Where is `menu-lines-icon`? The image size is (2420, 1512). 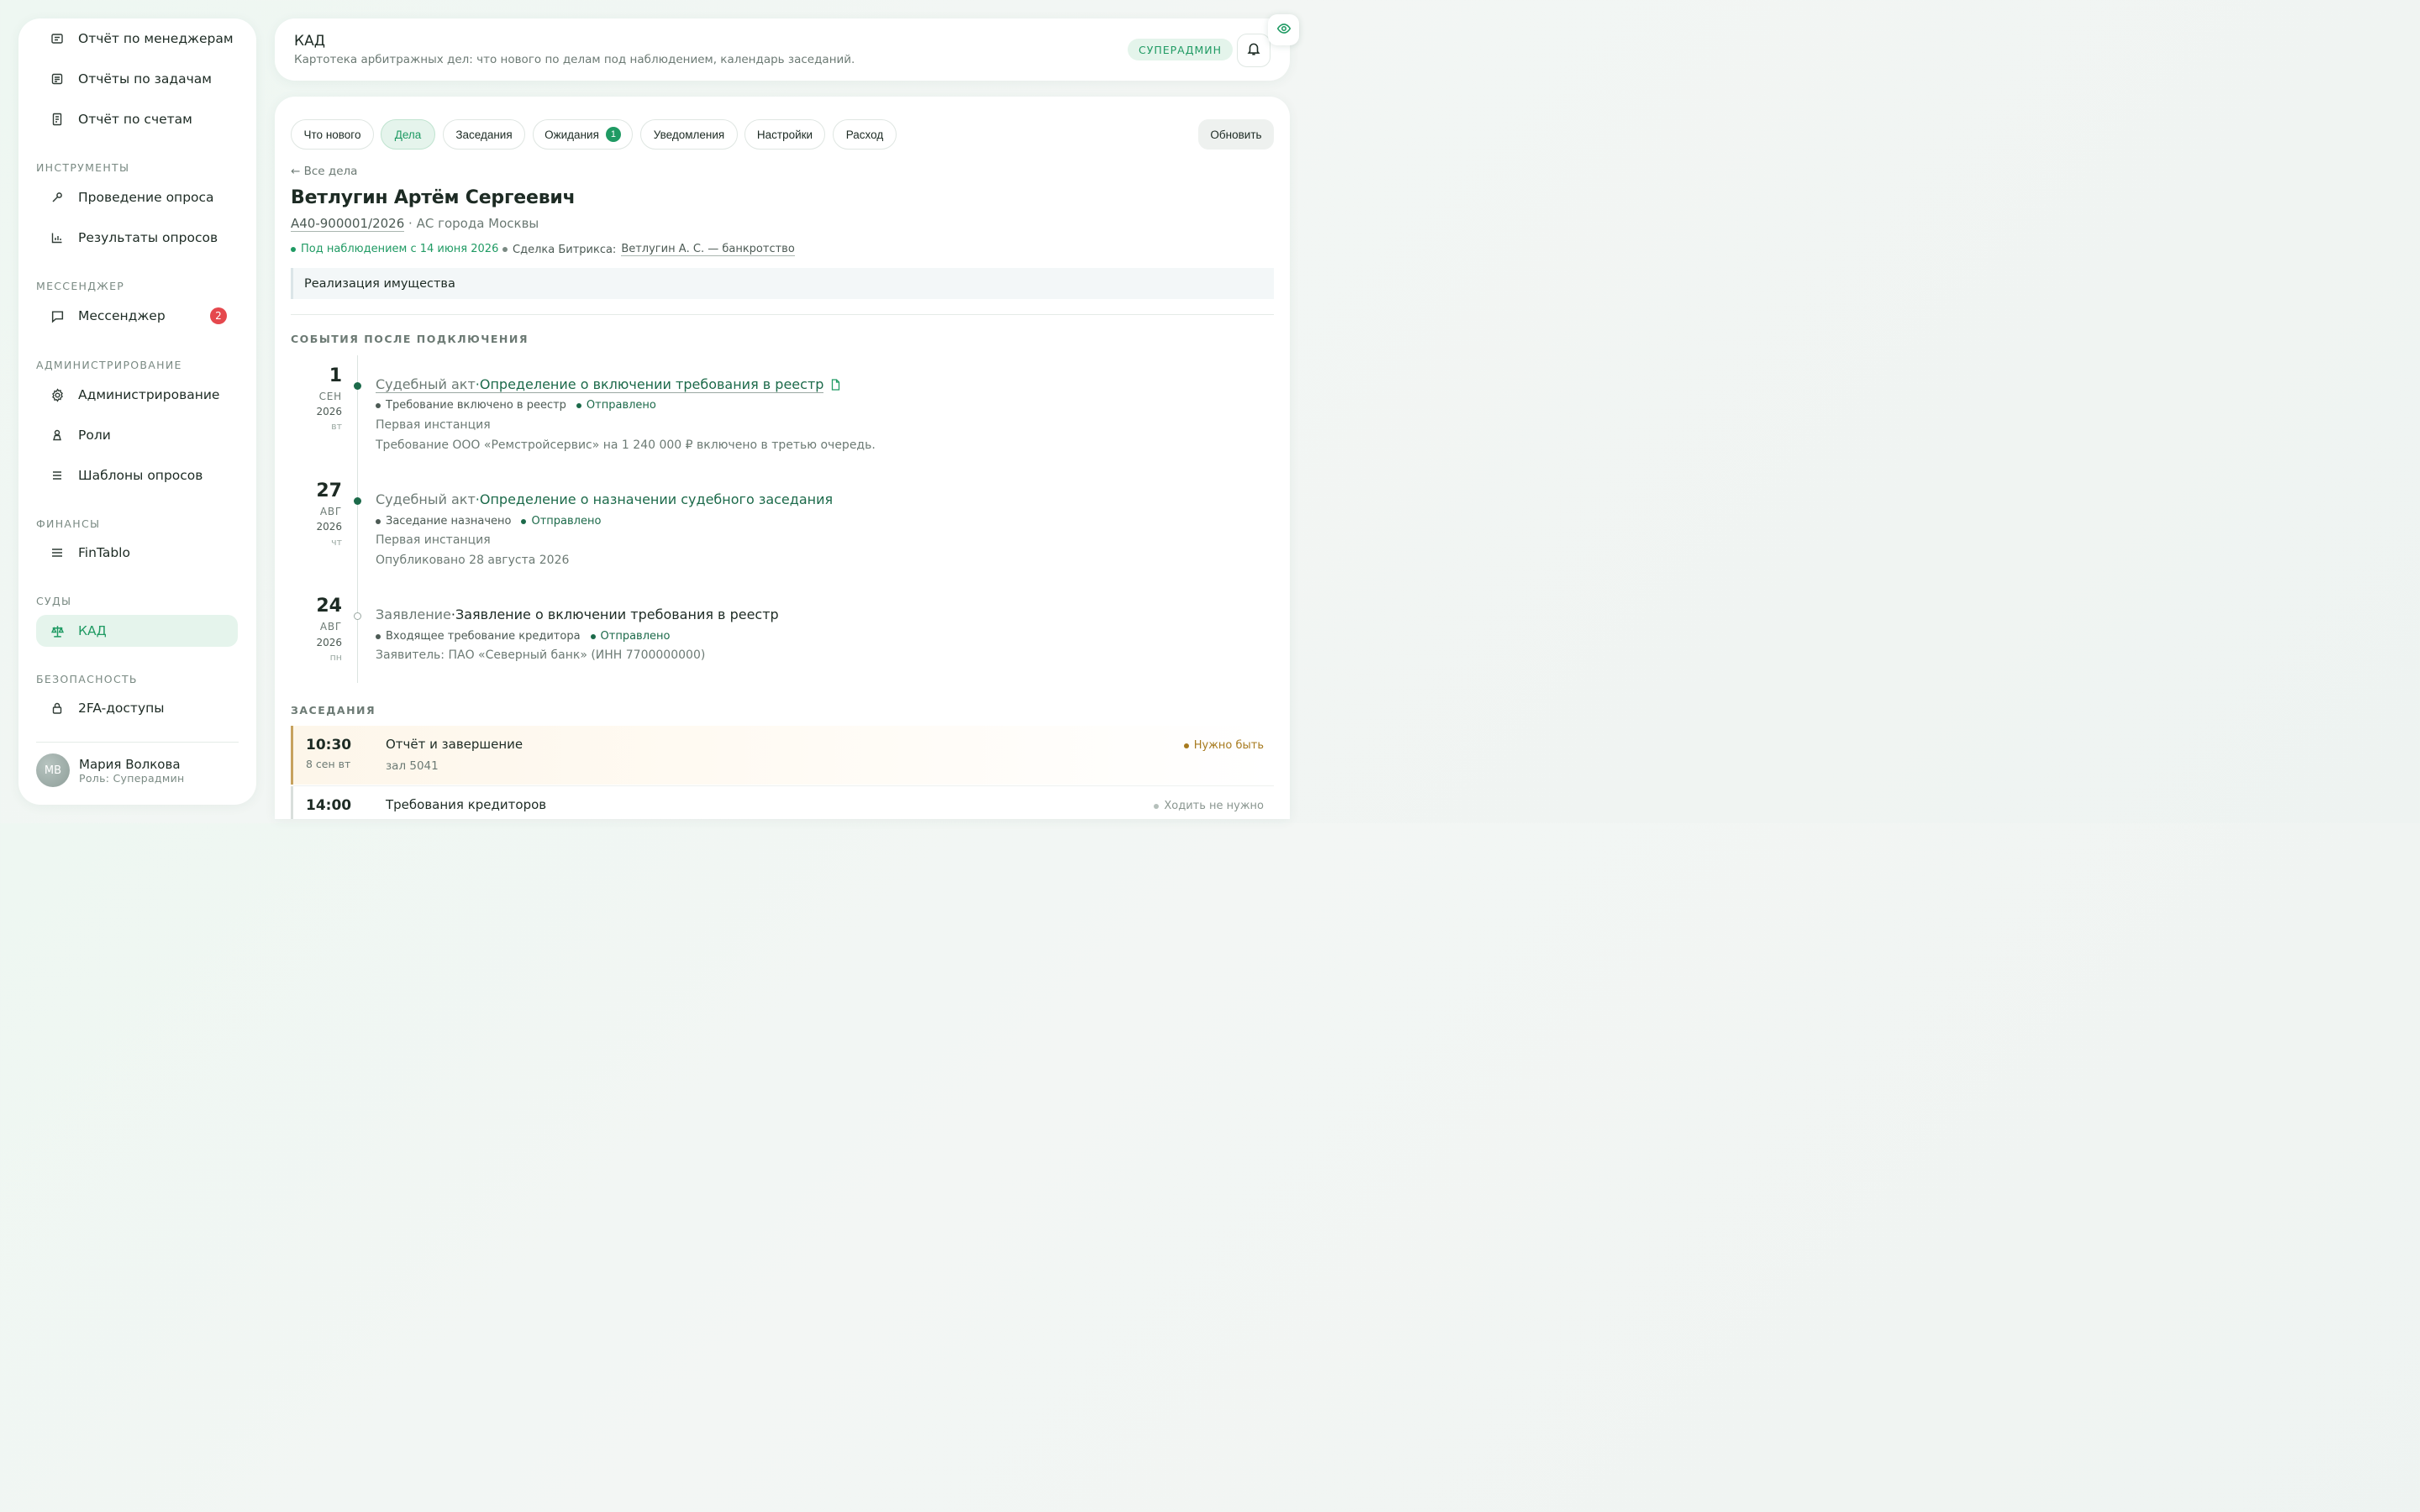 menu-lines-icon is located at coordinates (57, 552).